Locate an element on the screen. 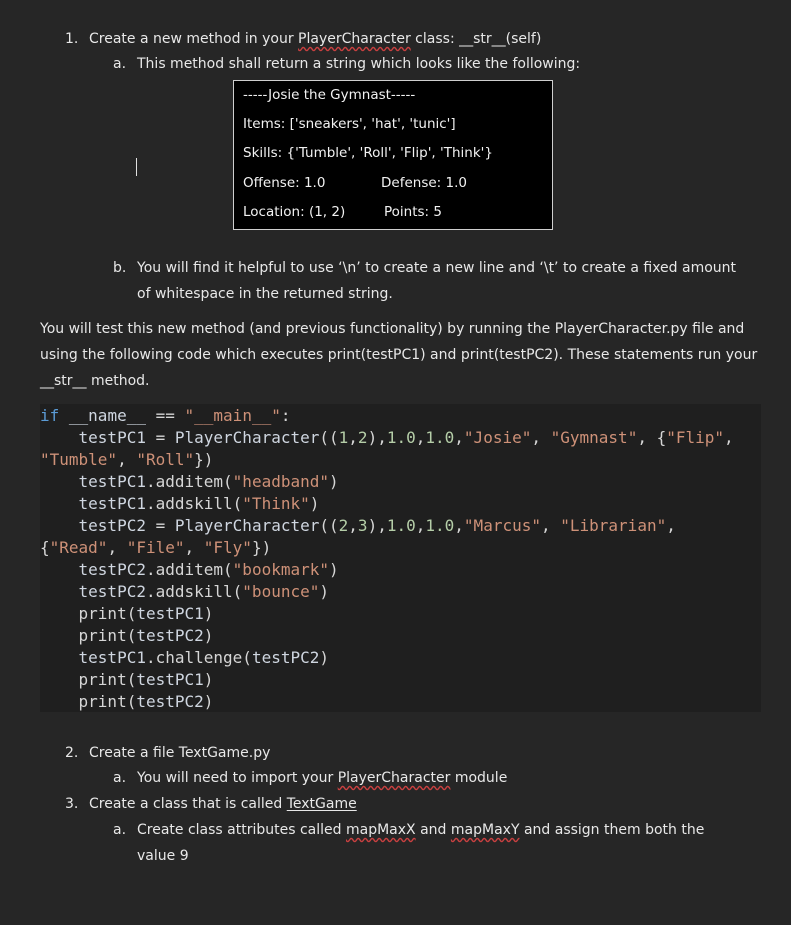 The height and width of the screenshot is (925, 791). item-2-text: Create a file TextGame.py is located at coordinates (180, 753).